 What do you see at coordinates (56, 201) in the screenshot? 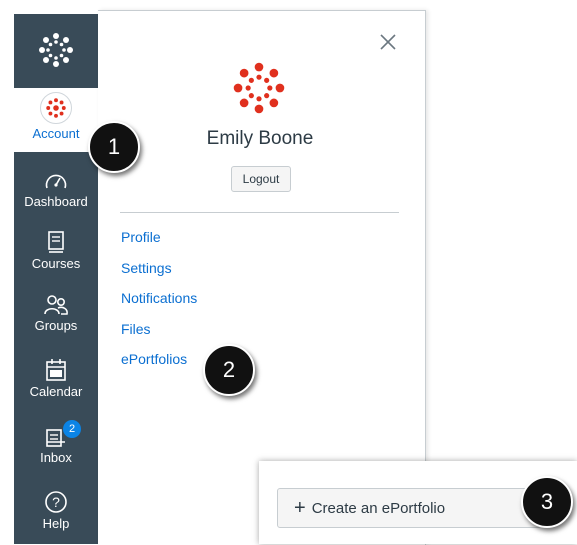
I see `sidebar-item-label: Dashboard` at bounding box center [56, 201].